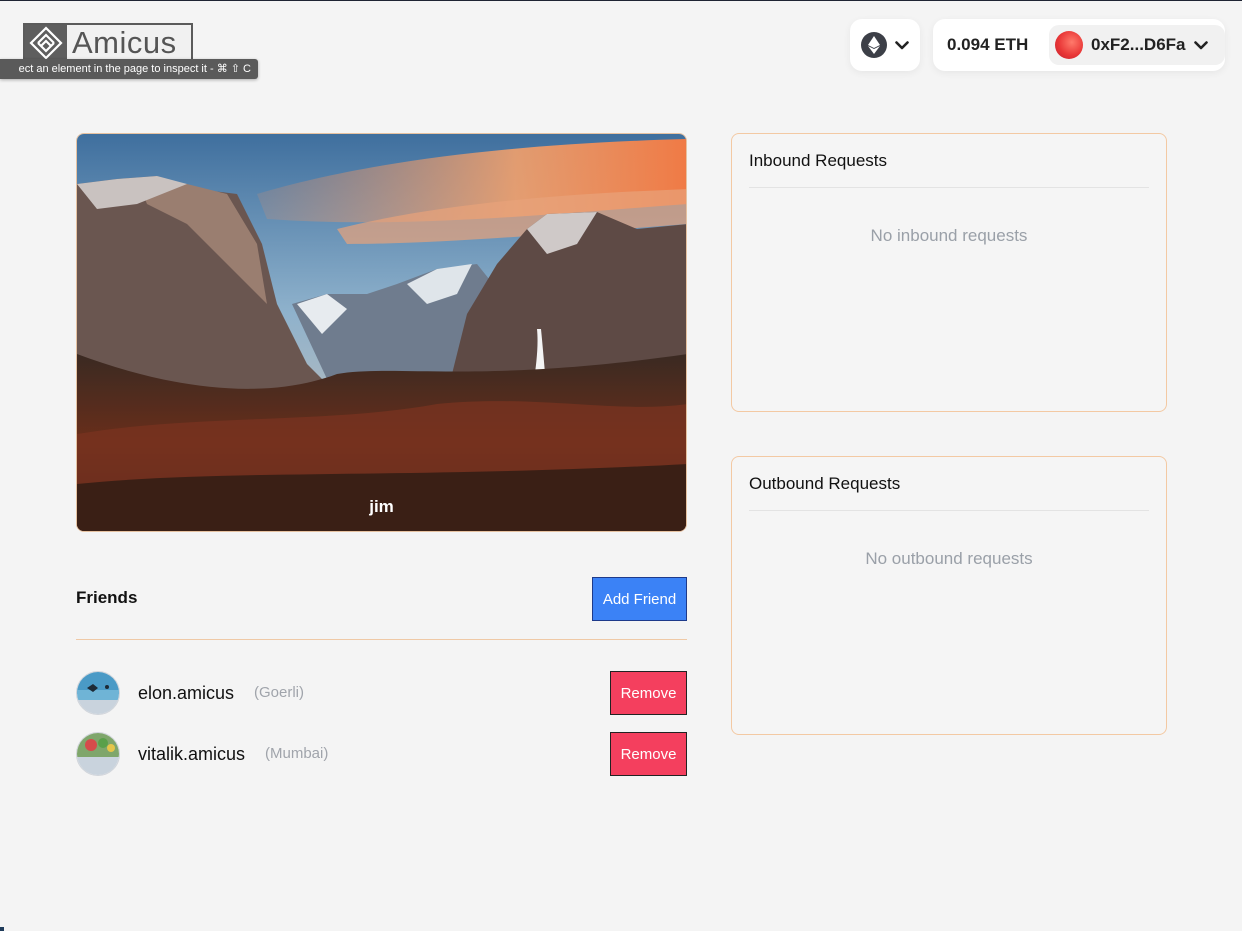 The image size is (1242, 931). Describe the element at coordinates (279, 692) in the screenshot. I see `friend-network: (Goerli)` at that location.